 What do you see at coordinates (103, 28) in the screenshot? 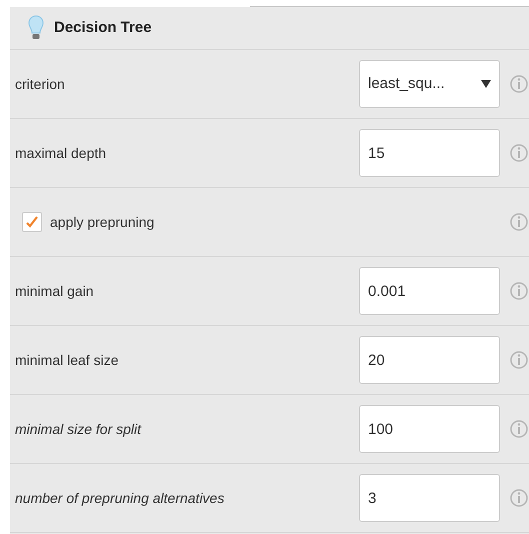
I see `panel-title: Decision Tree` at bounding box center [103, 28].